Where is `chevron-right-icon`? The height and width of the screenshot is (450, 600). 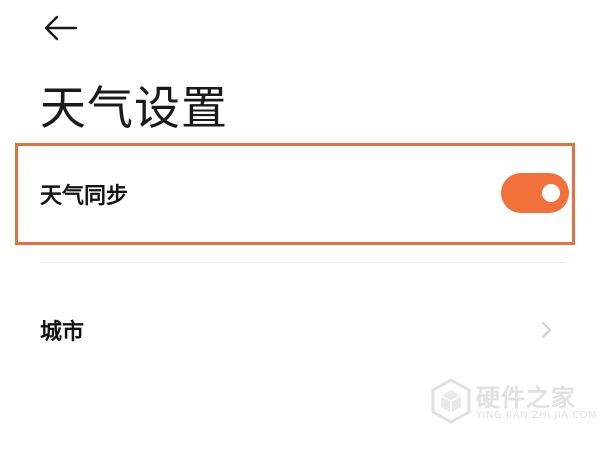 chevron-right-icon is located at coordinates (546, 330).